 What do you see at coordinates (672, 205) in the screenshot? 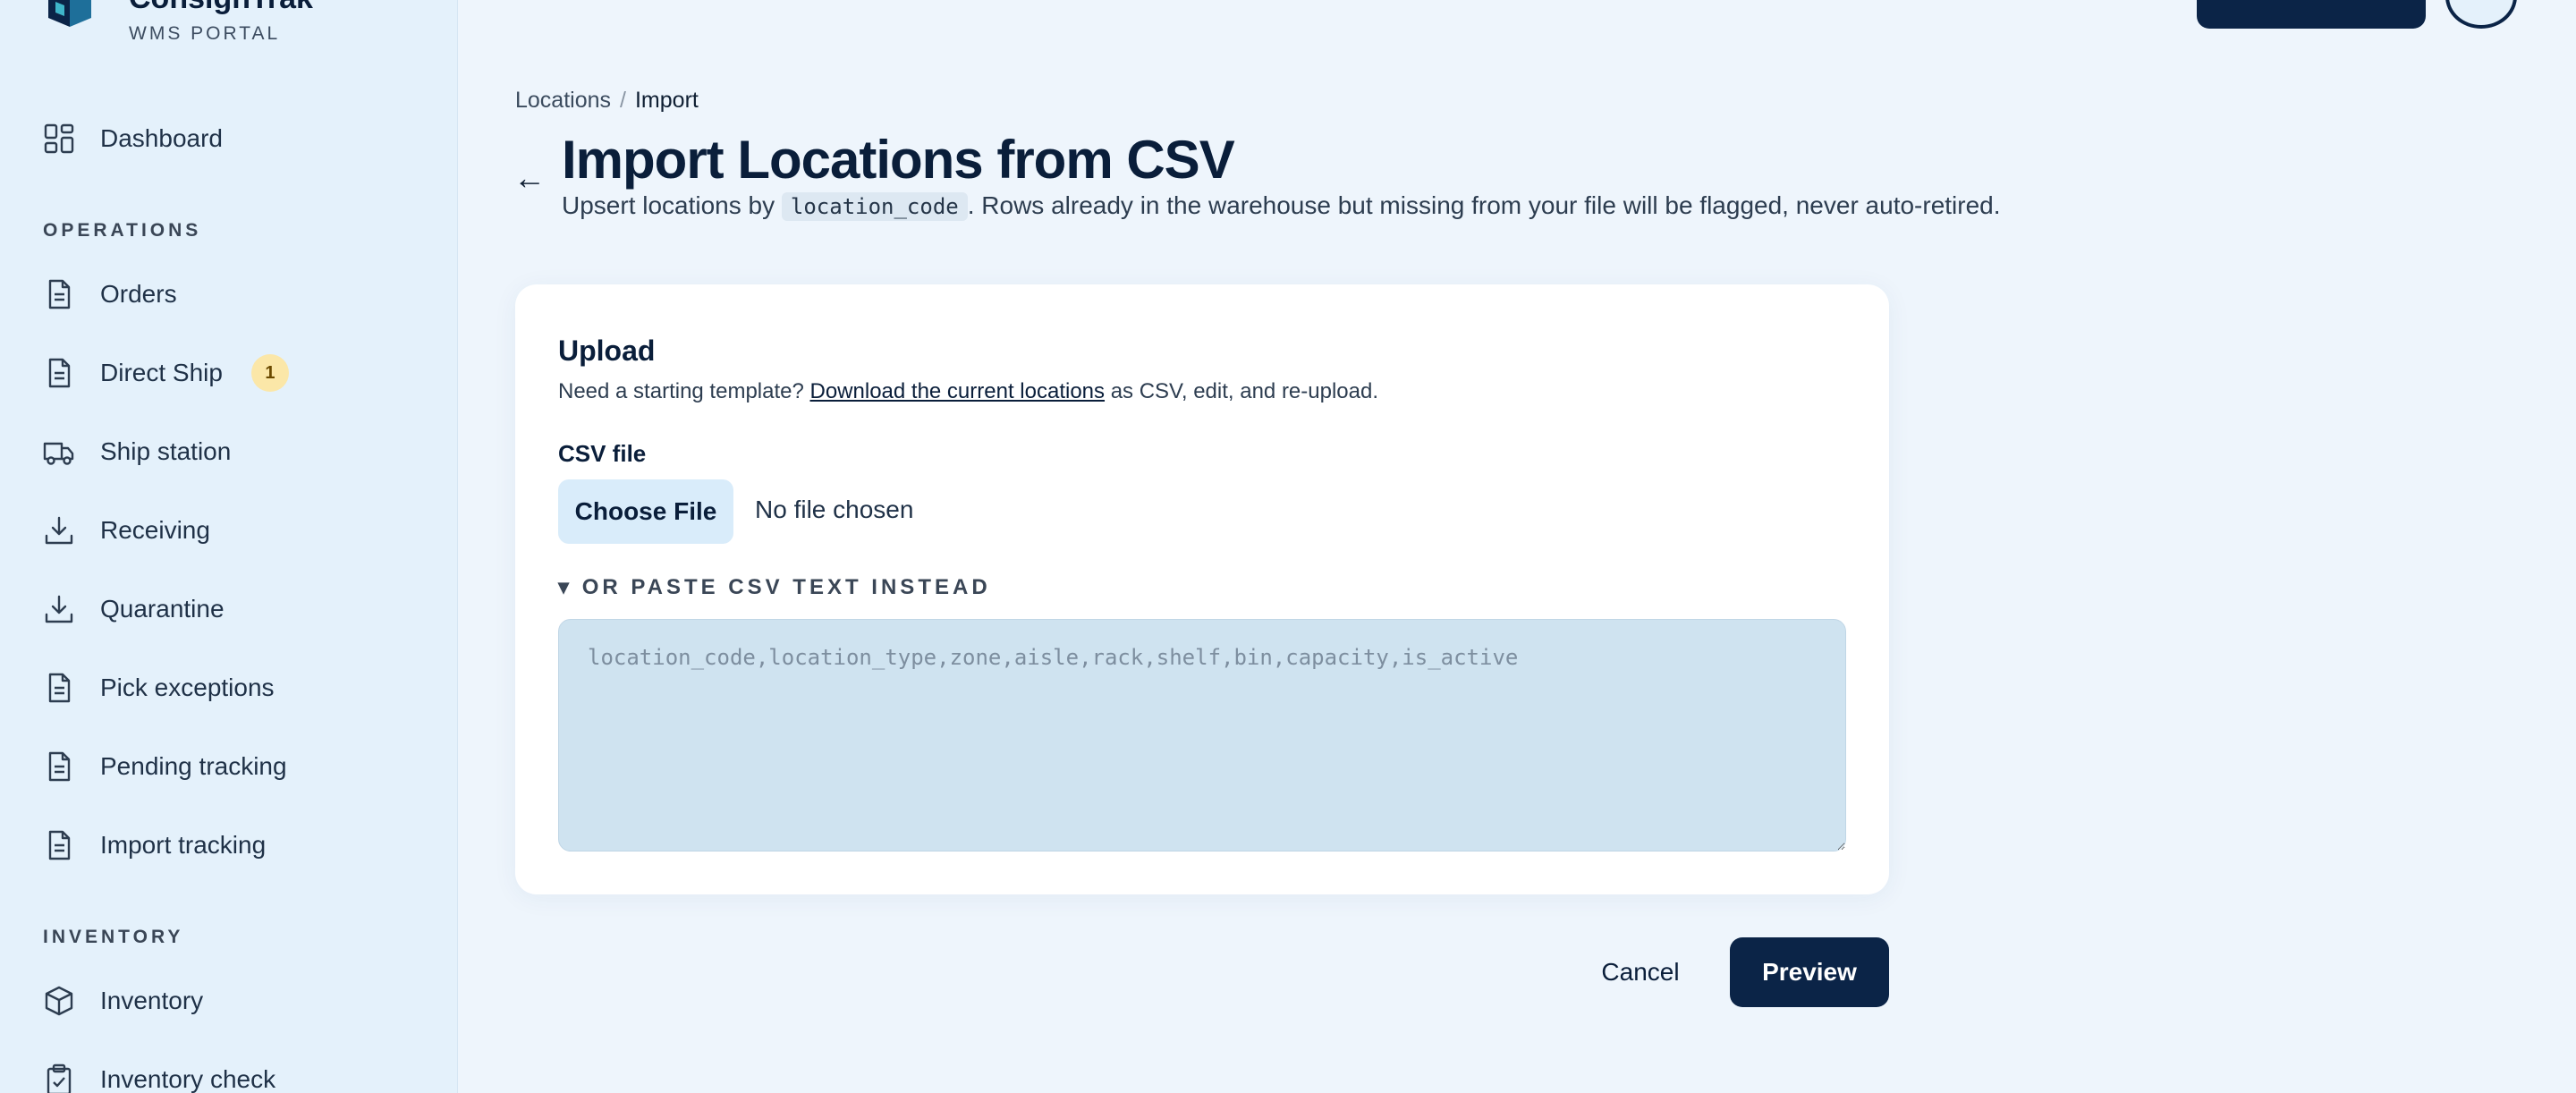
I see `subtitle-text: Upsert locations by` at bounding box center [672, 205].